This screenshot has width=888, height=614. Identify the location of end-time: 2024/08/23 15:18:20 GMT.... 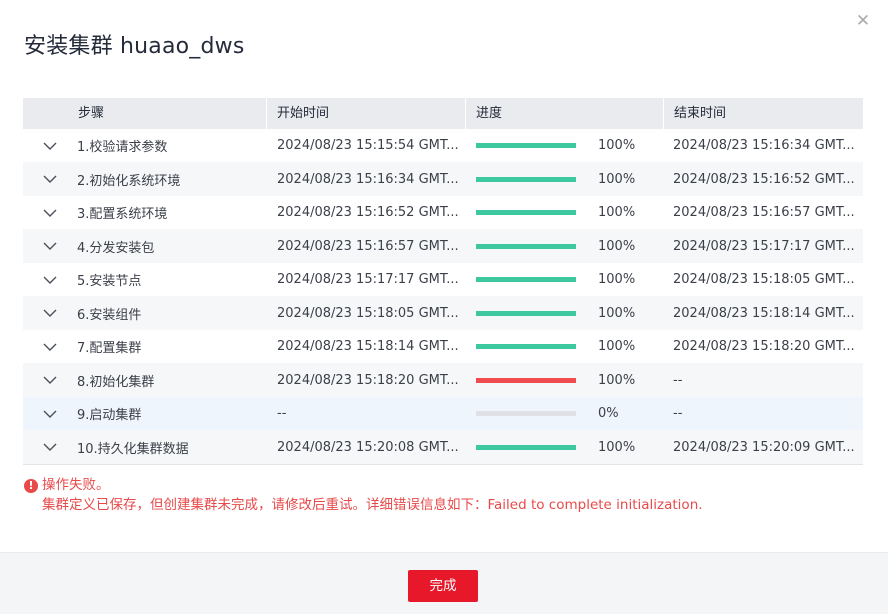
(764, 346).